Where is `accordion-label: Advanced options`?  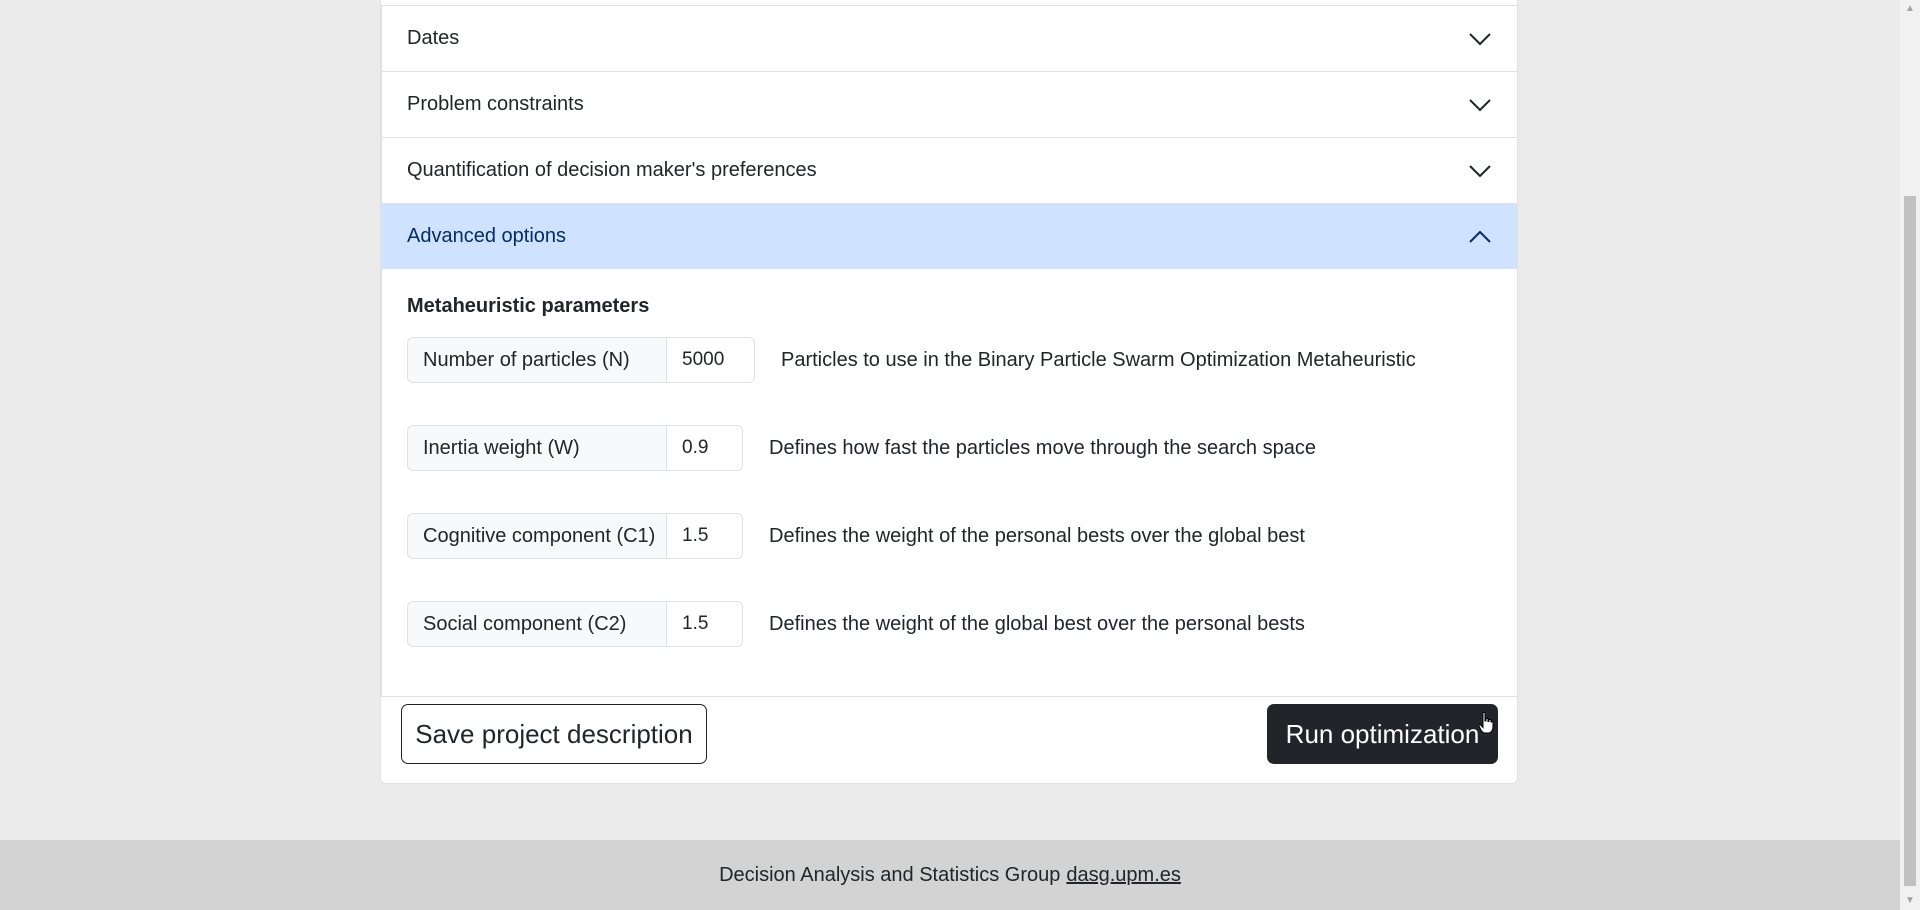 accordion-label: Advanced options is located at coordinates (487, 236).